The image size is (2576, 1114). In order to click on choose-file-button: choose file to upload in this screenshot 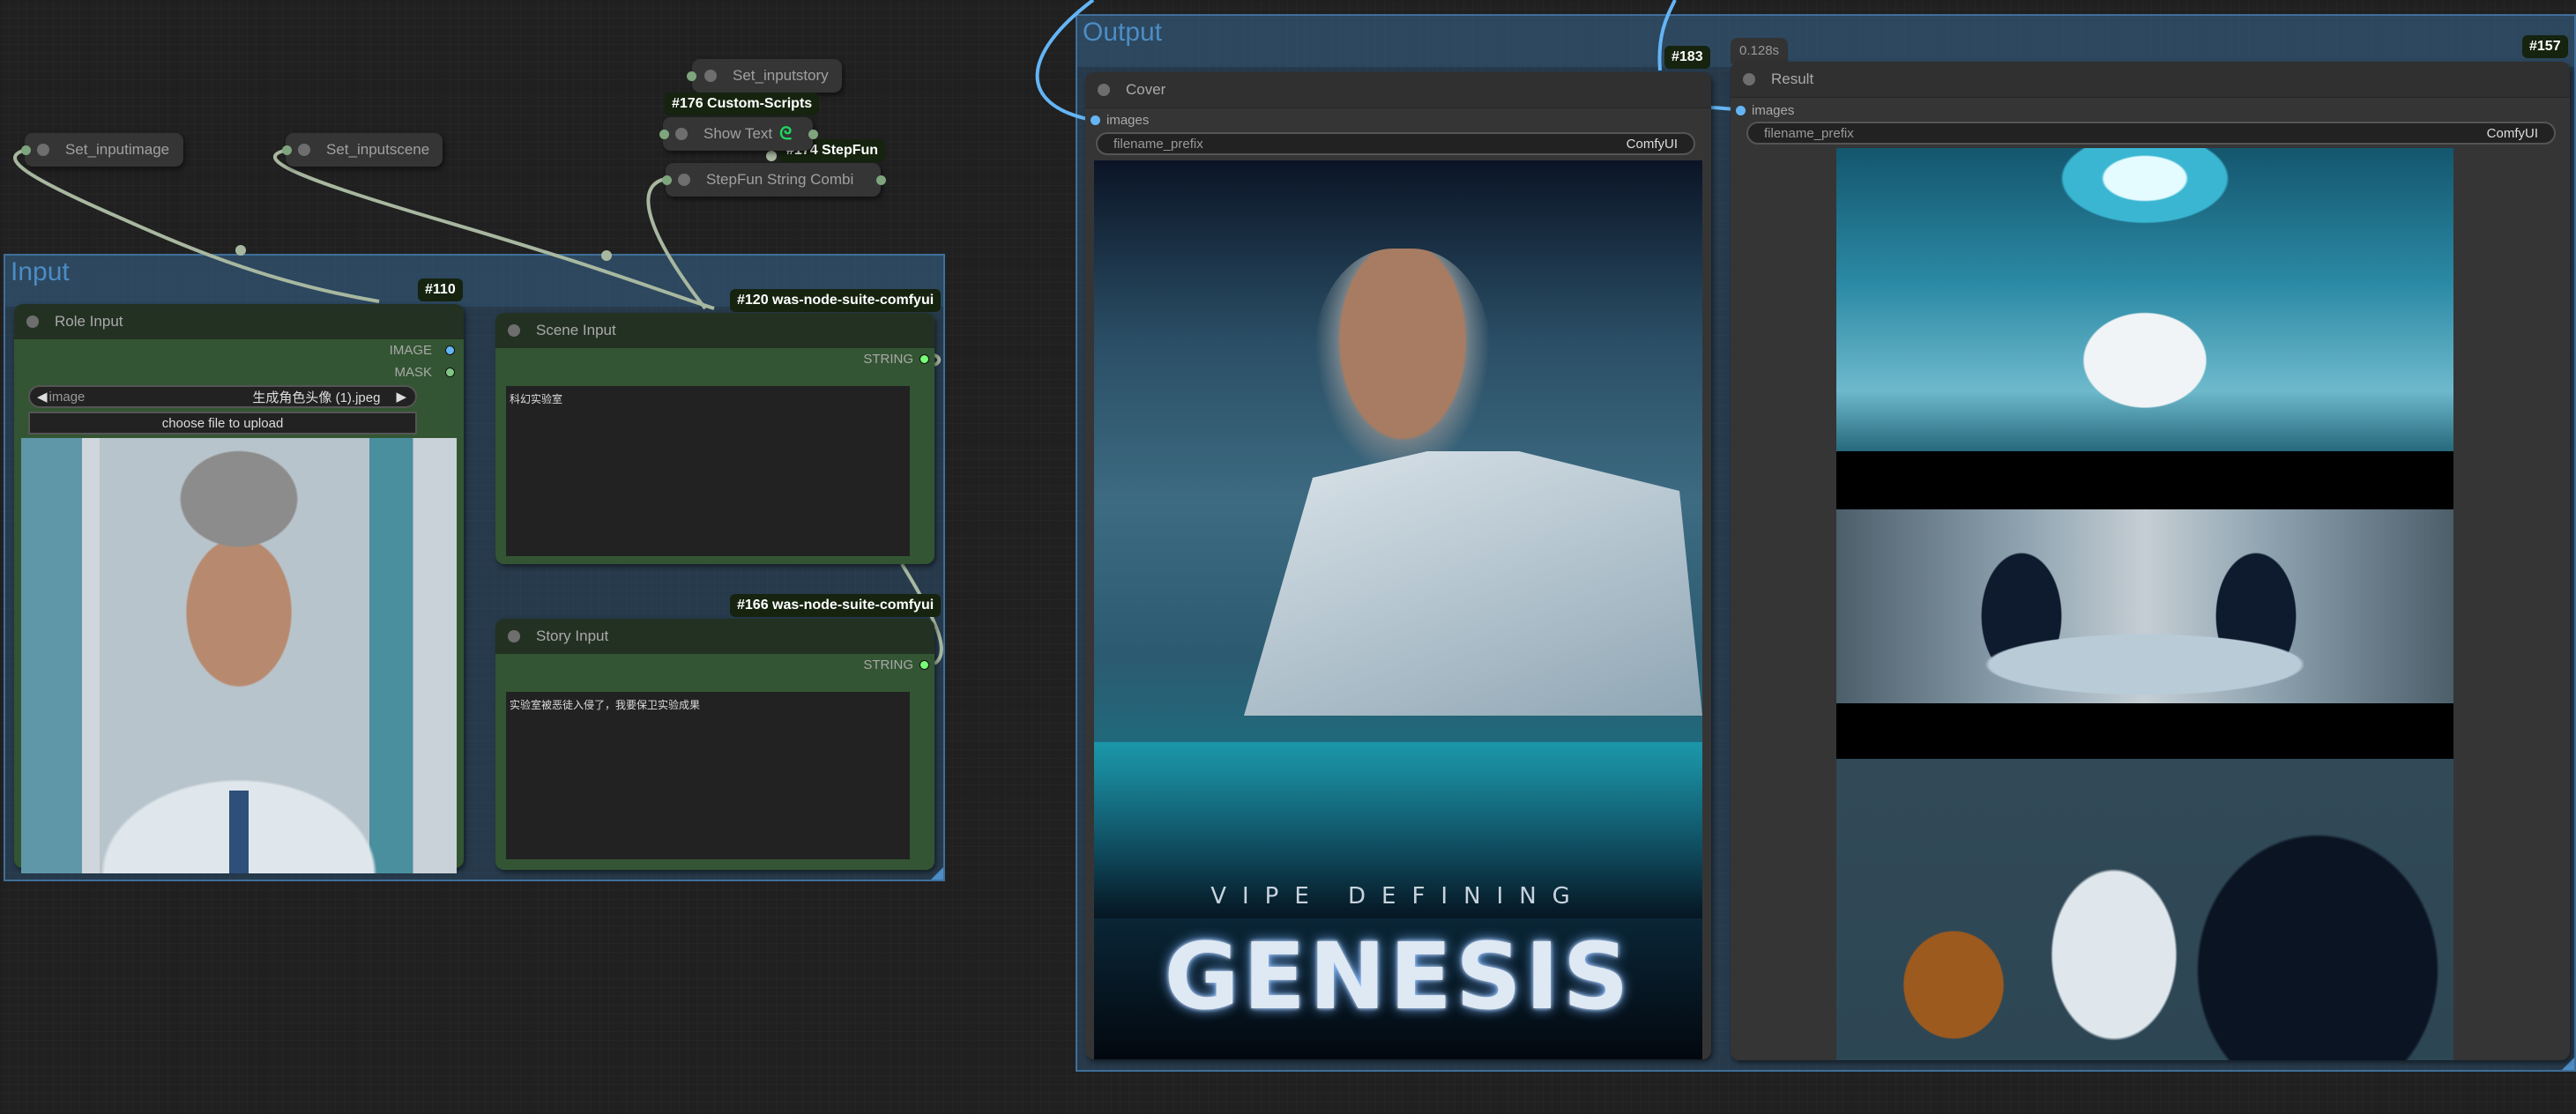, I will do `click(223, 423)`.